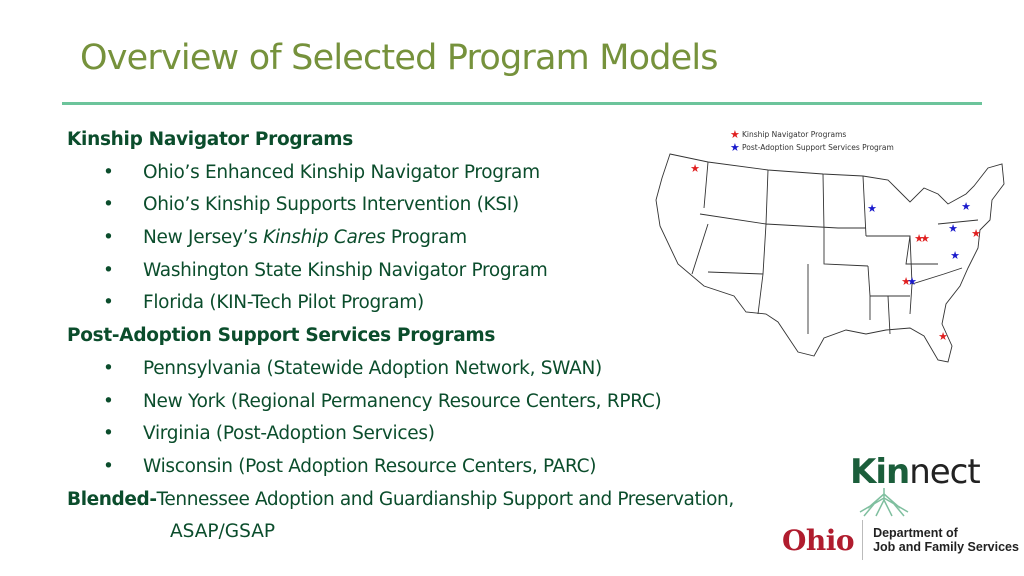  What do you see at coordinates (324, 238) in the screenshot?
I see `program-name-italic: Kinship Cares` at bounding box center [324, 238].